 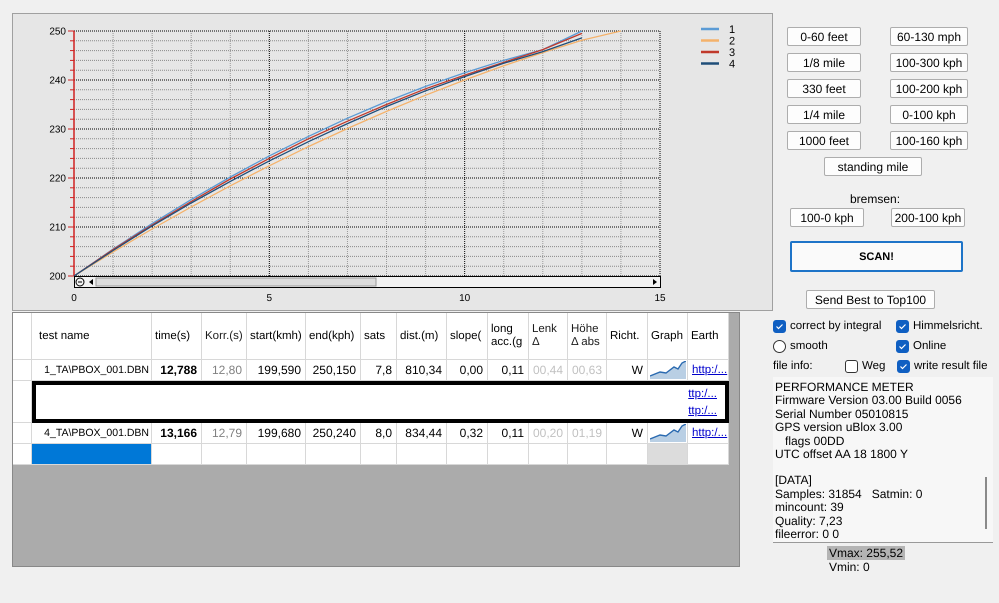 I want to click on column-header: long acc.(g, so click(x=508, y=336).